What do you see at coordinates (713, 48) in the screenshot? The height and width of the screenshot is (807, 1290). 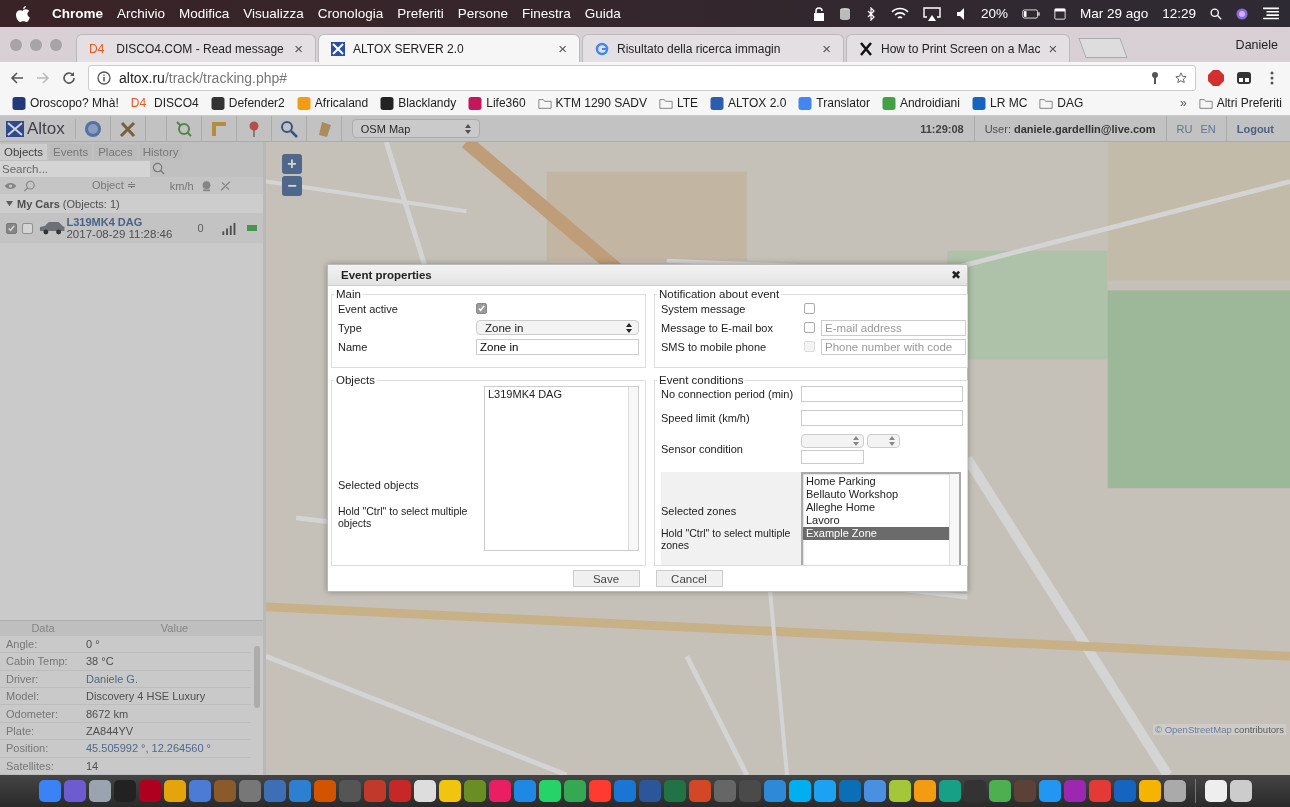 I see `browser-tab: Risultato della ricerca immagin ×` at bounding box center [713, 48].